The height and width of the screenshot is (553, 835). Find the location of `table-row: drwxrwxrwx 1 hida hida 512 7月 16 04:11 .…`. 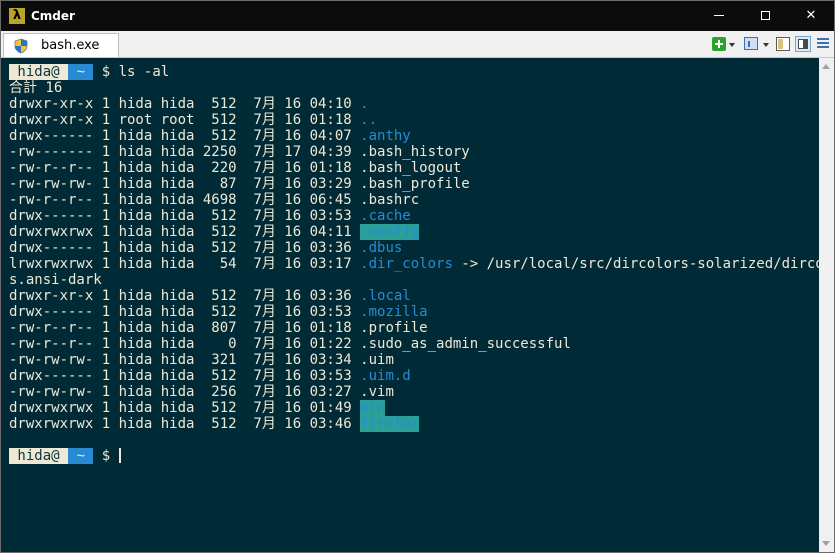

table-row: drwxrwxrwx 1 hida hida 512 7月 16 04:11 .… is located at coordinates (414, 232).